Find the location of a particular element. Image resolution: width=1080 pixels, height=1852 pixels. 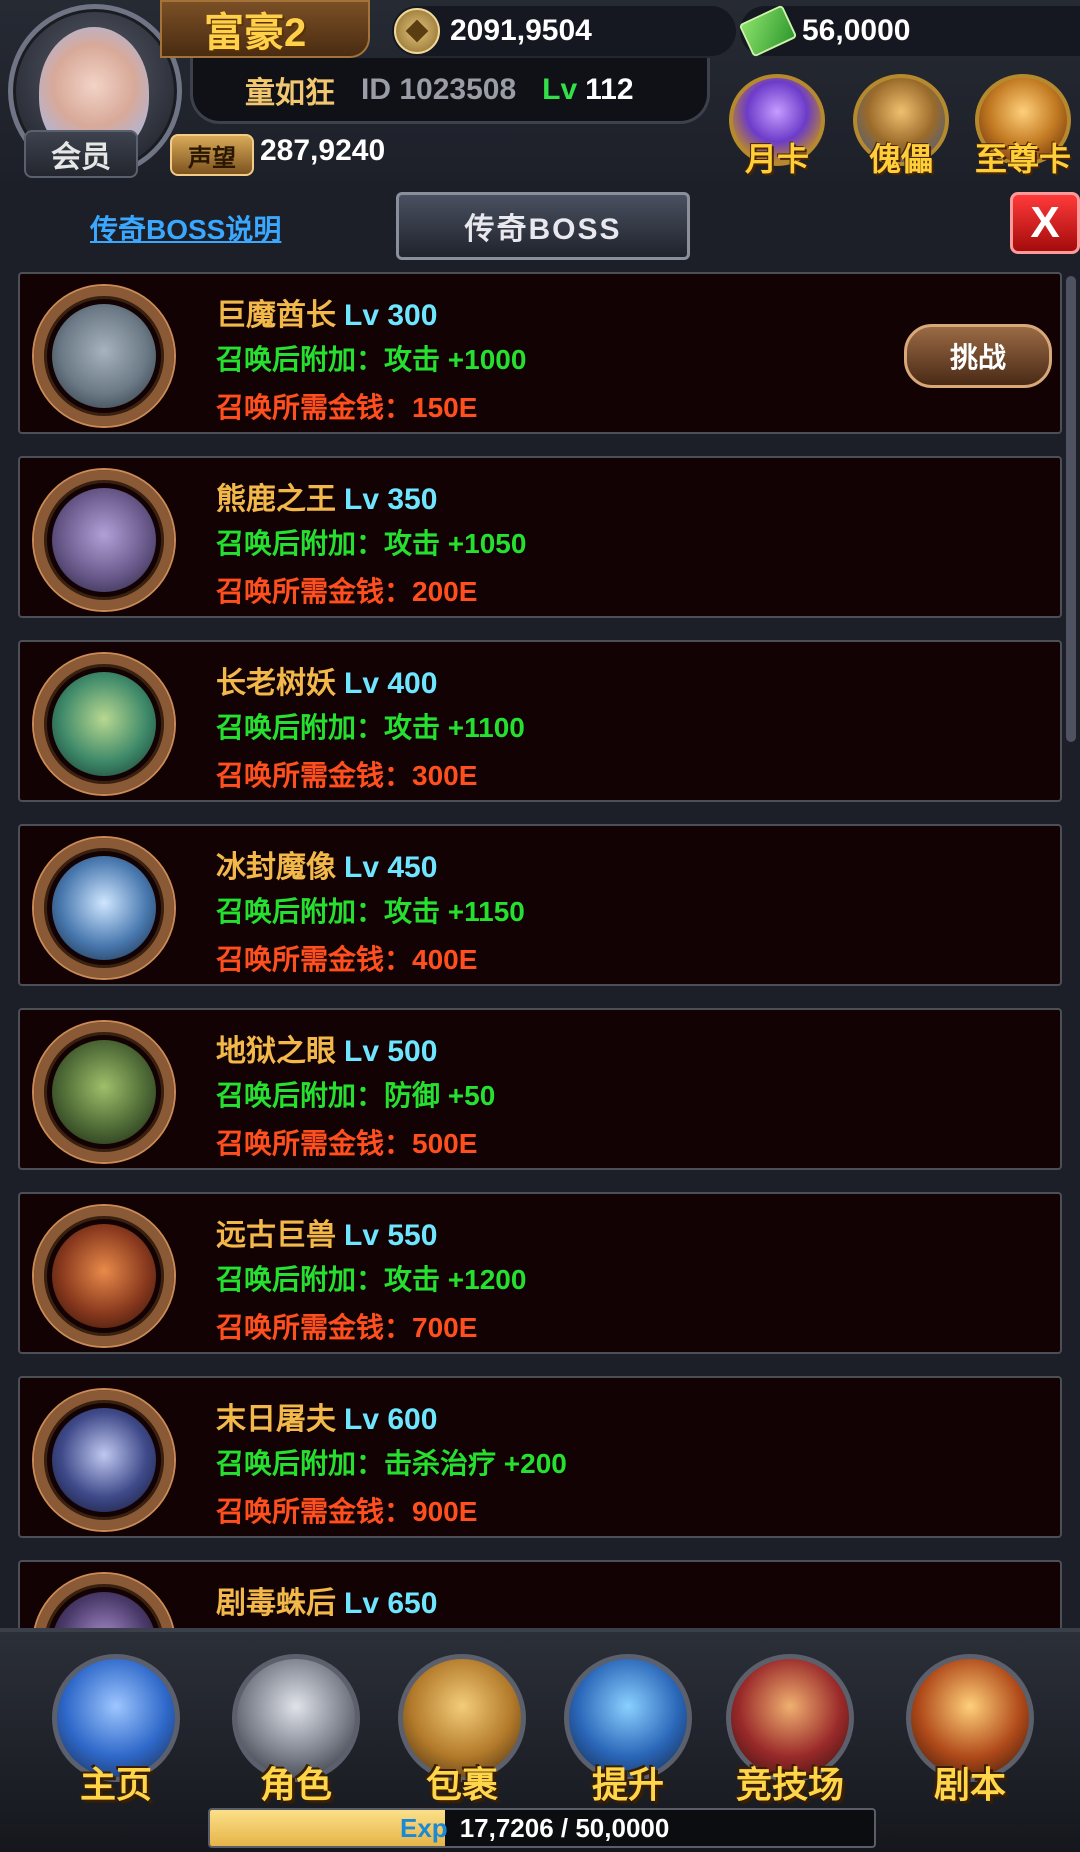

boss-level: Lv 450 is located at coordinates (391, 867).